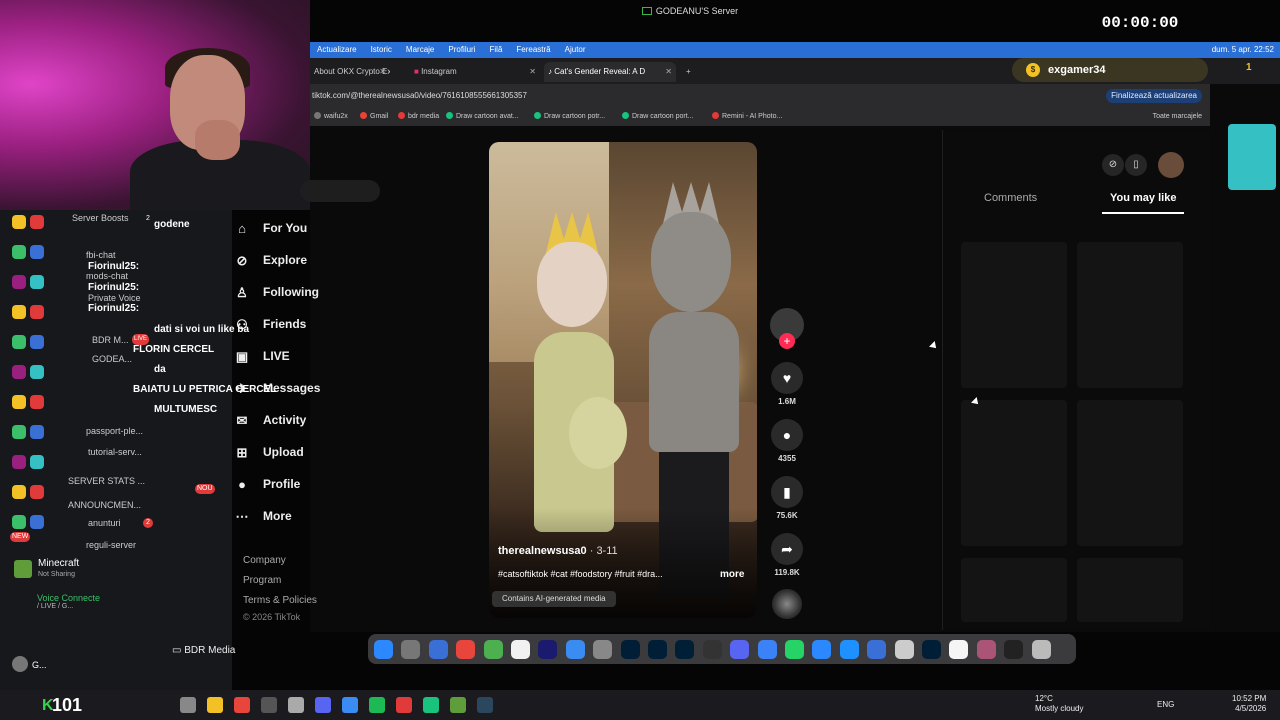  Describe the element at coordinates (1154, 96) in the screenshot. I see `update-button: Finalizează actualizarea` at that location.